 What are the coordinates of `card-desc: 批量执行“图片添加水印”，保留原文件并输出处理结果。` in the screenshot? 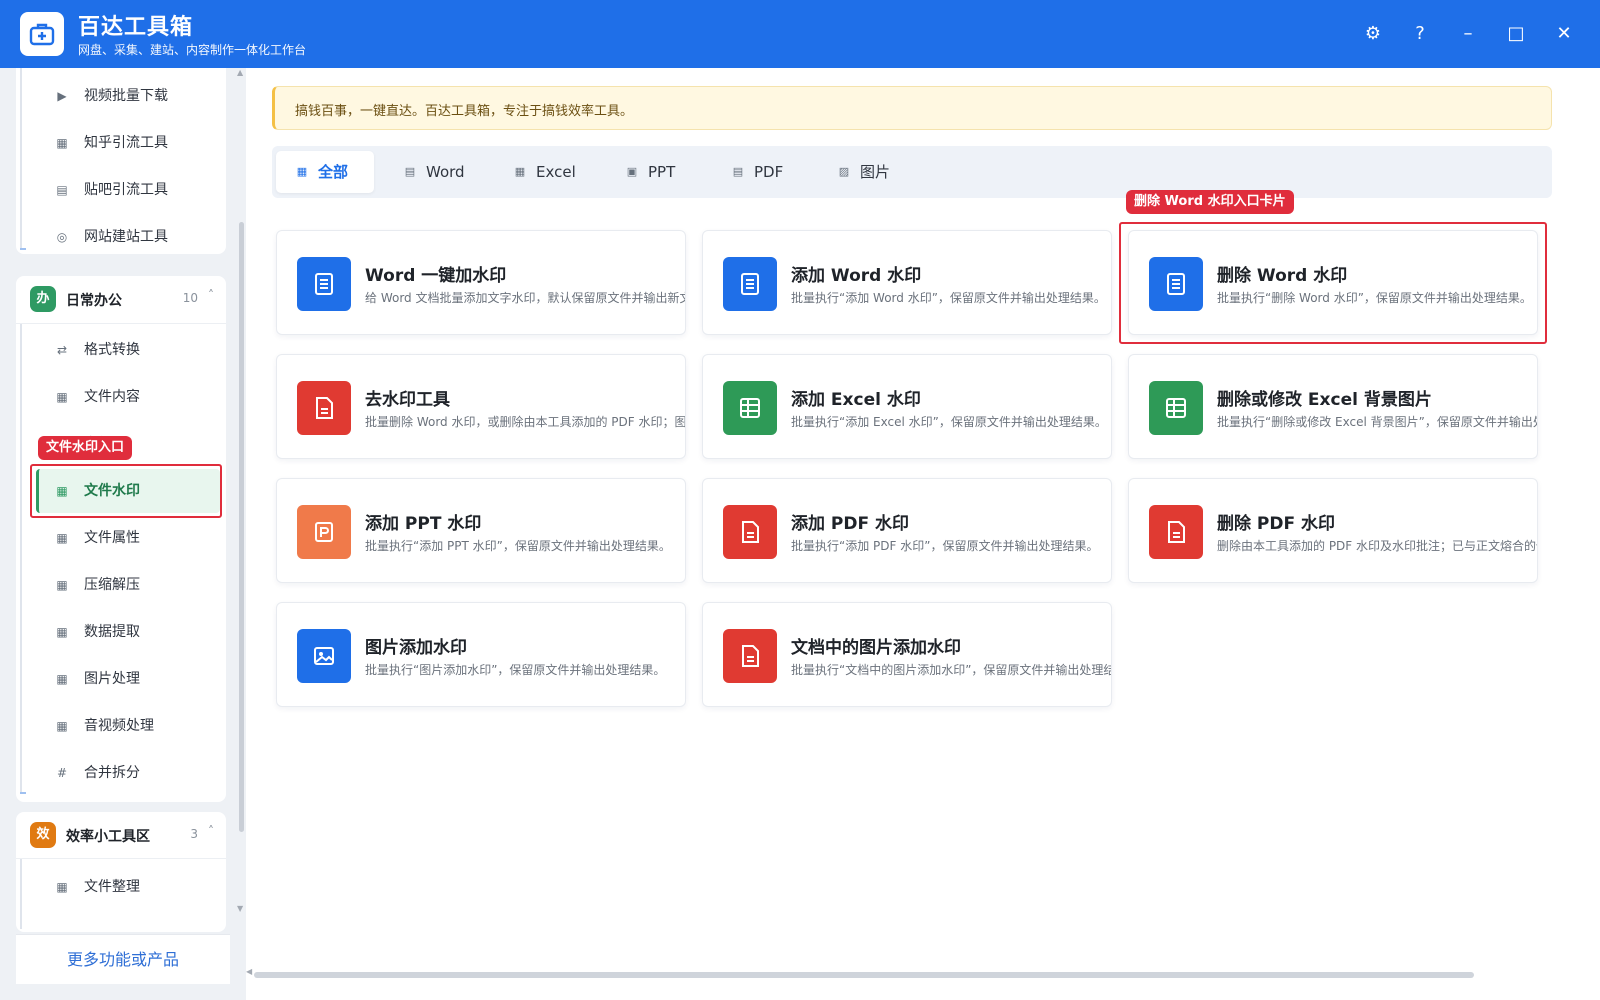 It's located at (515, 670).